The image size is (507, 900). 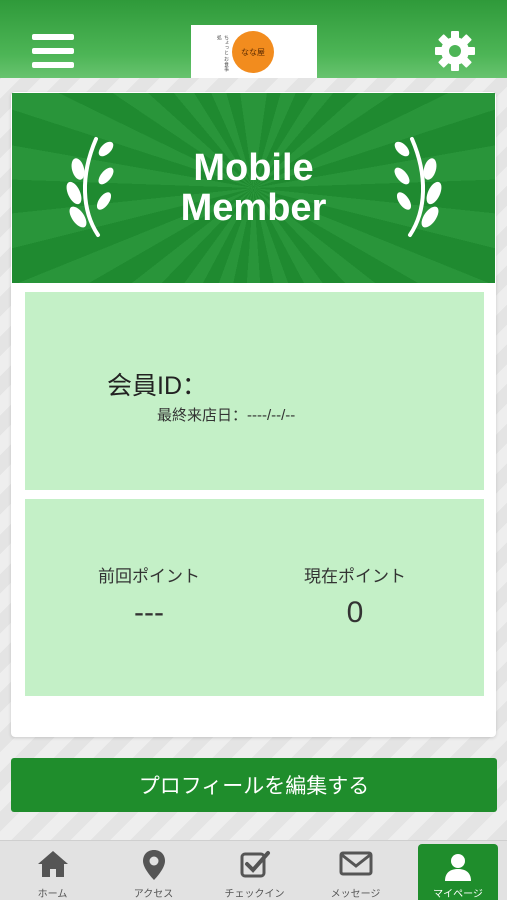 I want to click on nav-item-message: メッセージ, so click(x=355, y=870).